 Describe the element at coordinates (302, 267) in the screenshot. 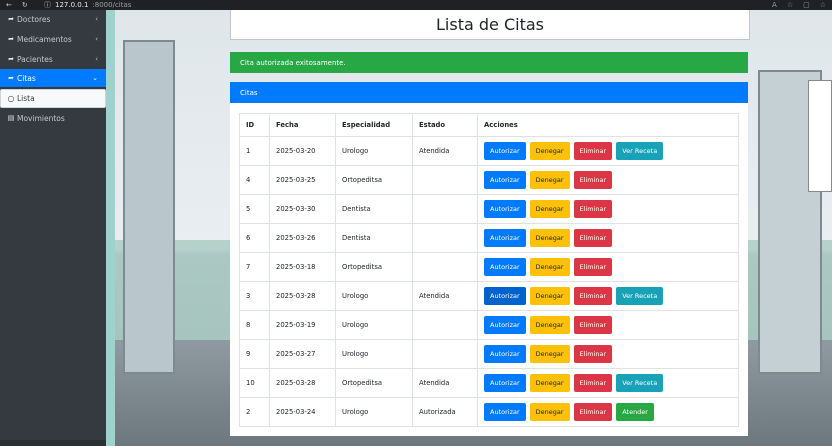

I see `cell-fecha: 2025-03-18` at that location.